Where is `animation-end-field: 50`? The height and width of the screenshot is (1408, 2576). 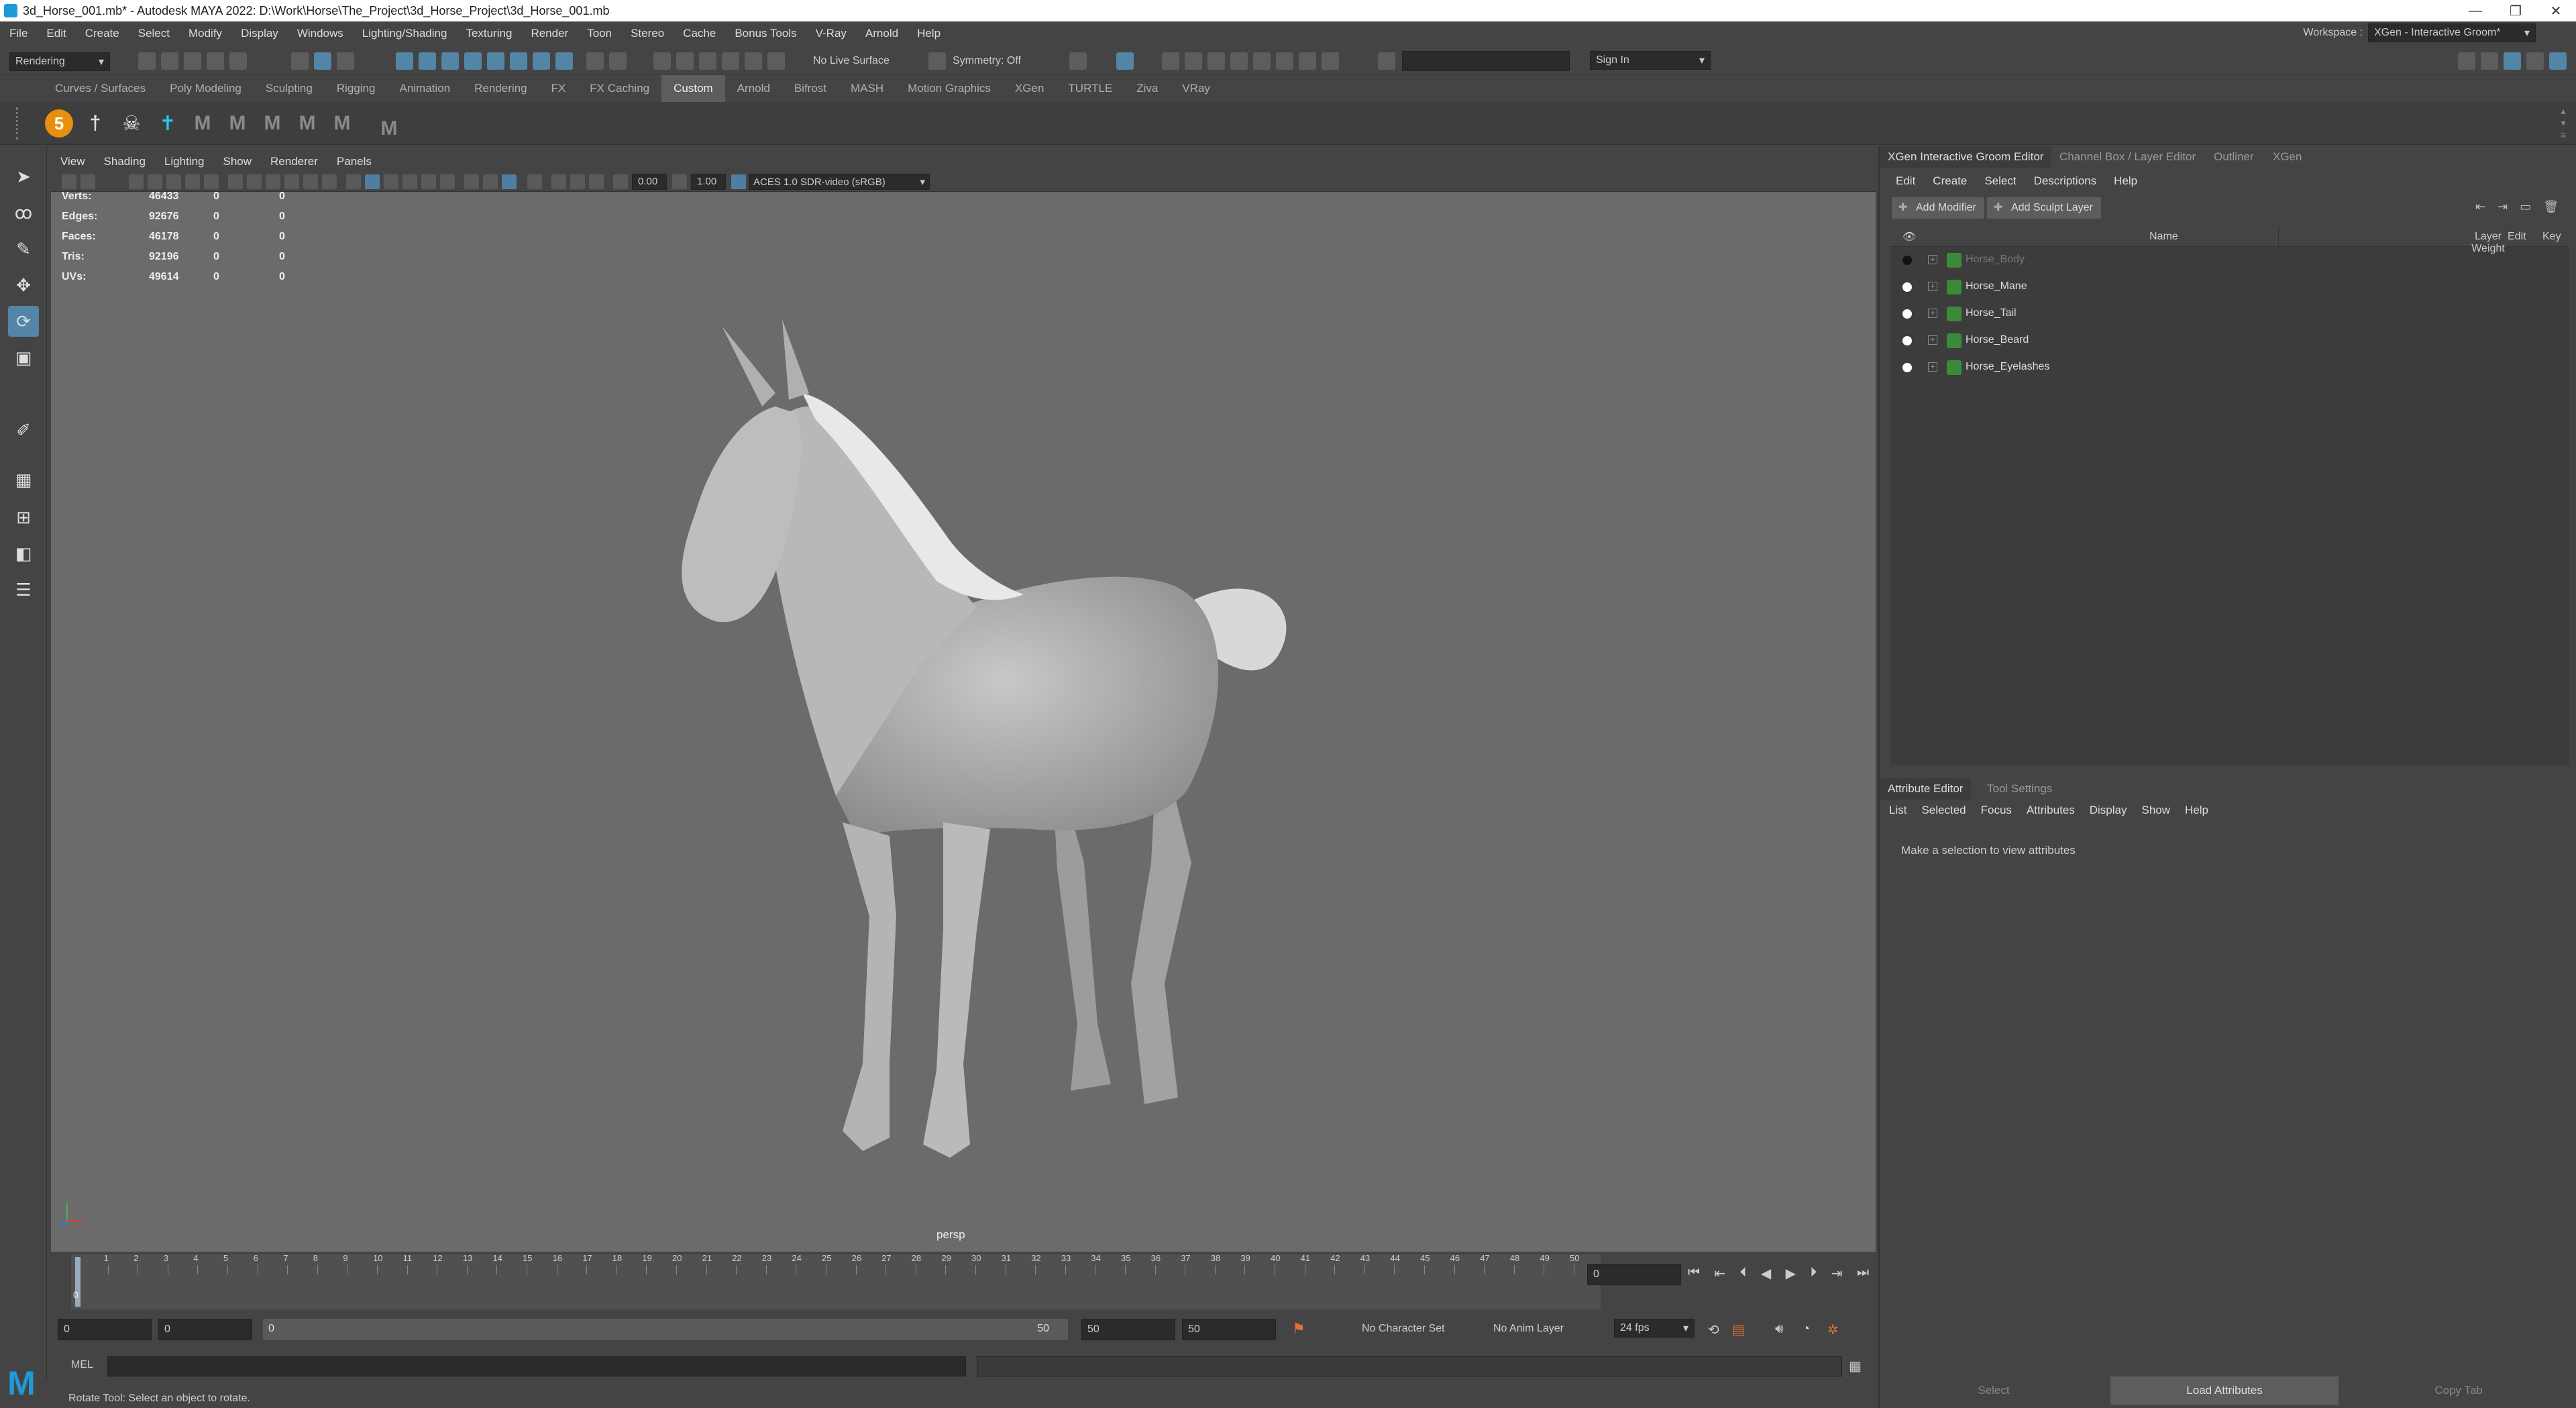 animation-end-field: 50 is located at coordinates (1229, 1329).